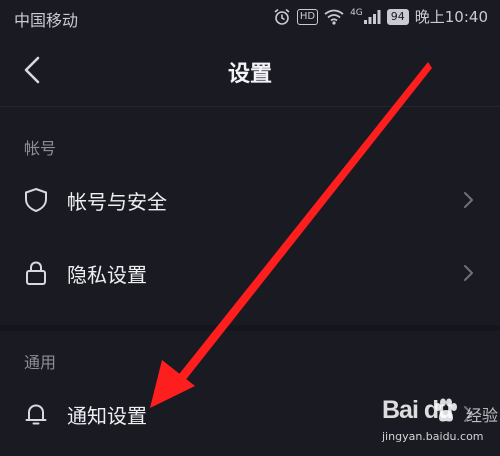  Describe the element at coordinates (446, 410) in the screenshot. I see `paw-logo-icon` at that location.